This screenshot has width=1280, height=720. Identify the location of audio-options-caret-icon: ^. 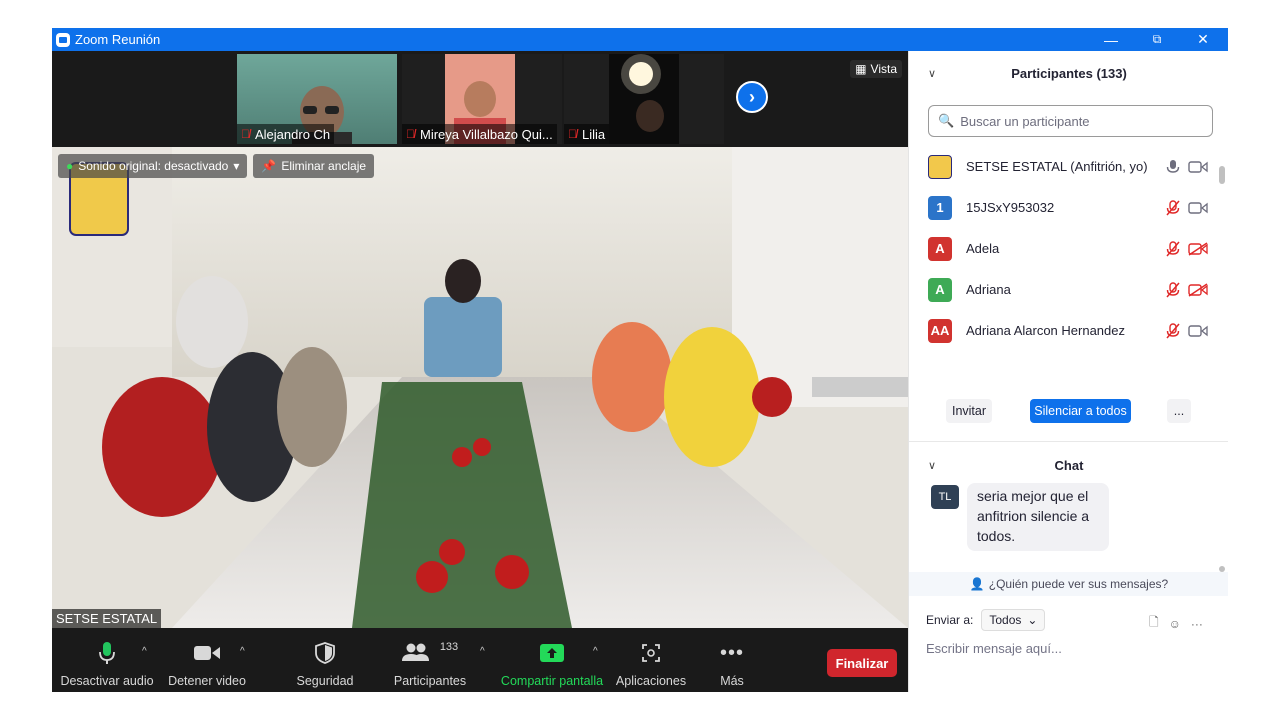
(144, 651).